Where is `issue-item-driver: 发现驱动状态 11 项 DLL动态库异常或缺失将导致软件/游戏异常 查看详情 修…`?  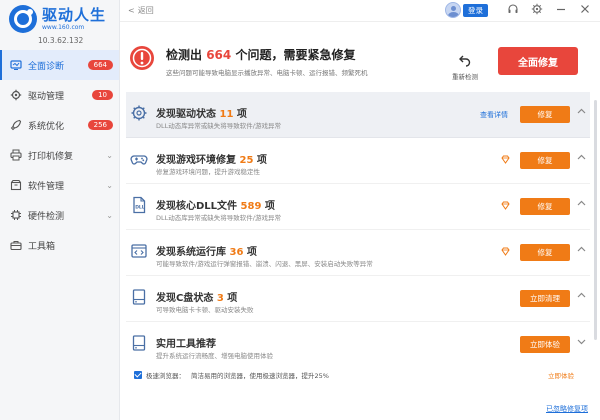
issue-item-driver: 发现驱动状态 11 项 DLL动态库异常或缺失将导致软件/游戏异常 查看详情 修… is located at coordinates (358, 115).